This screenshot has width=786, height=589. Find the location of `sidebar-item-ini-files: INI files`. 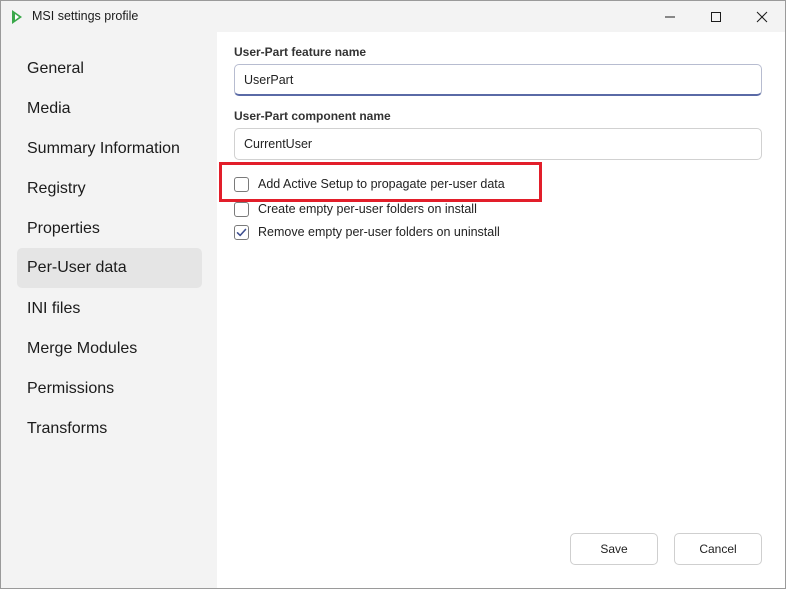

sidebar-item-ini-files: INI files is located at coordinates (109, 309).